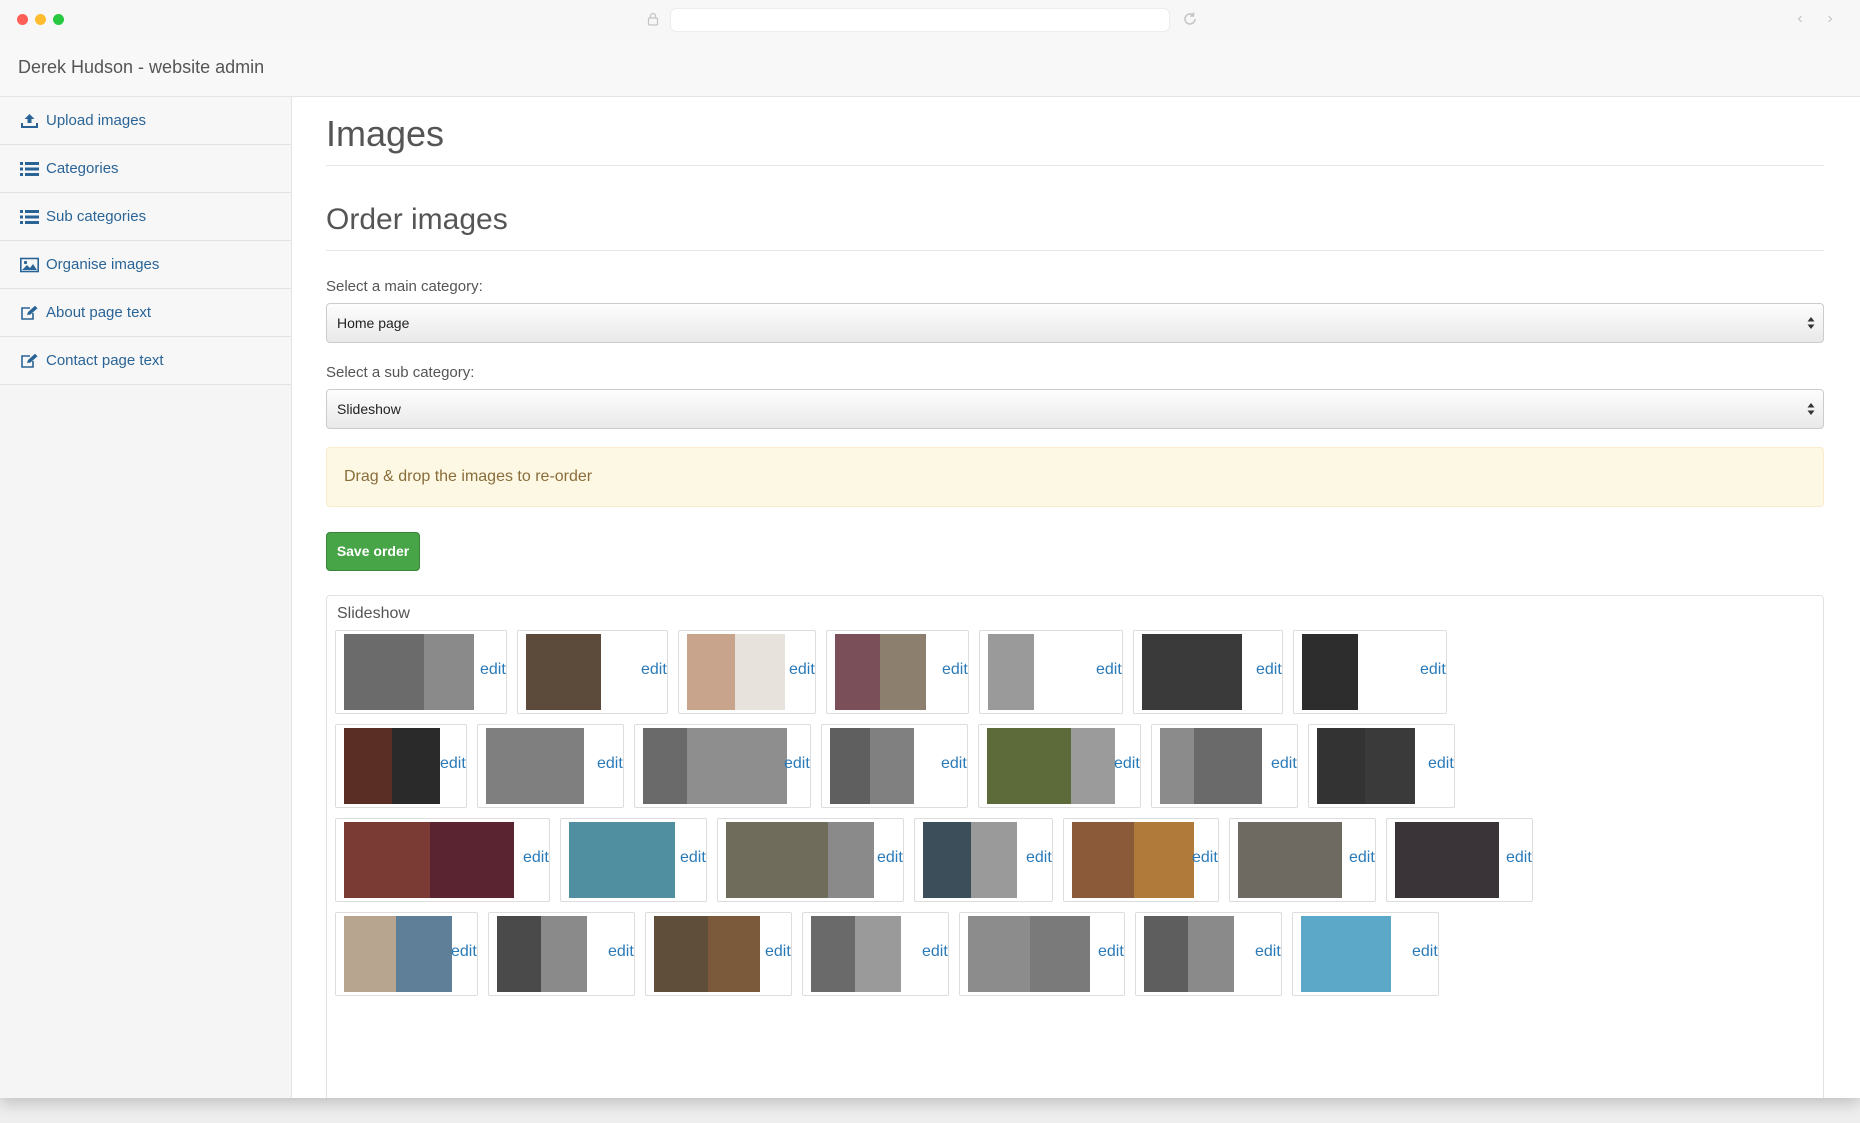 The width and height of the screenshot is (1860, 1123). What do you see at coordinates (920, 20) in the screenshot?
I see `address-bar` at bounding box center [920, 20].